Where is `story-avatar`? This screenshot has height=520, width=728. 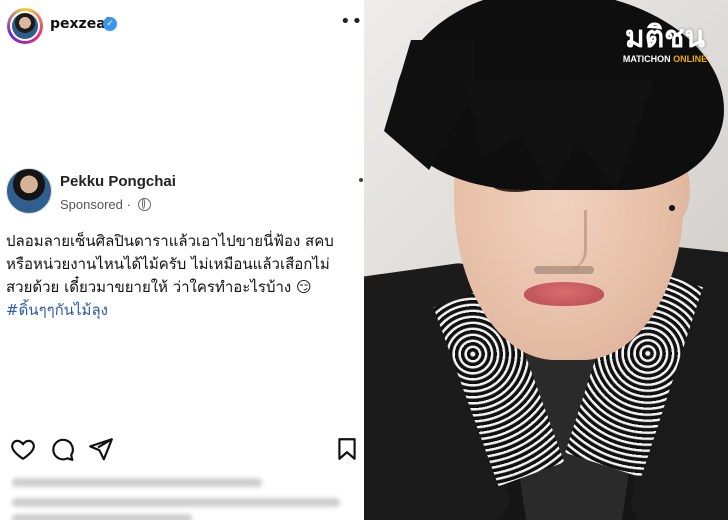 story-avatar is located at coordinates (25, 26).